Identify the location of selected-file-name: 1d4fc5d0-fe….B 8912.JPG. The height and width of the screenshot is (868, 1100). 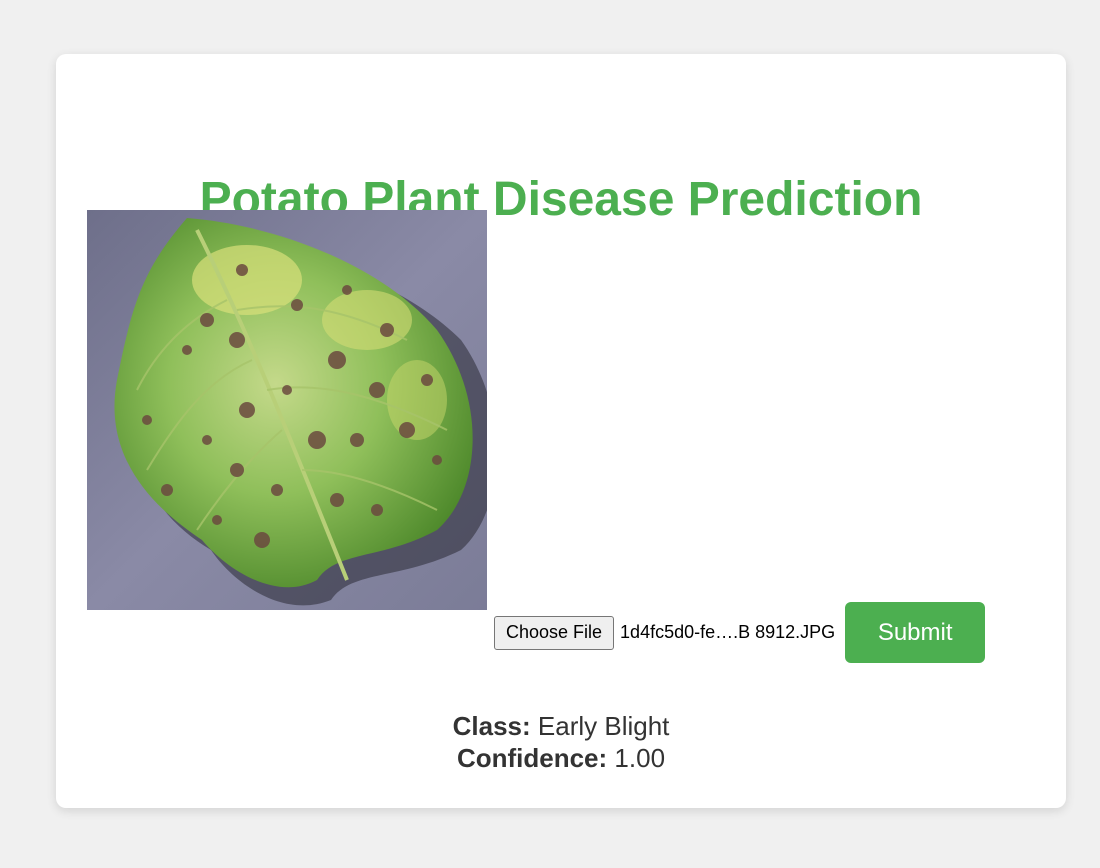
(728, 632).